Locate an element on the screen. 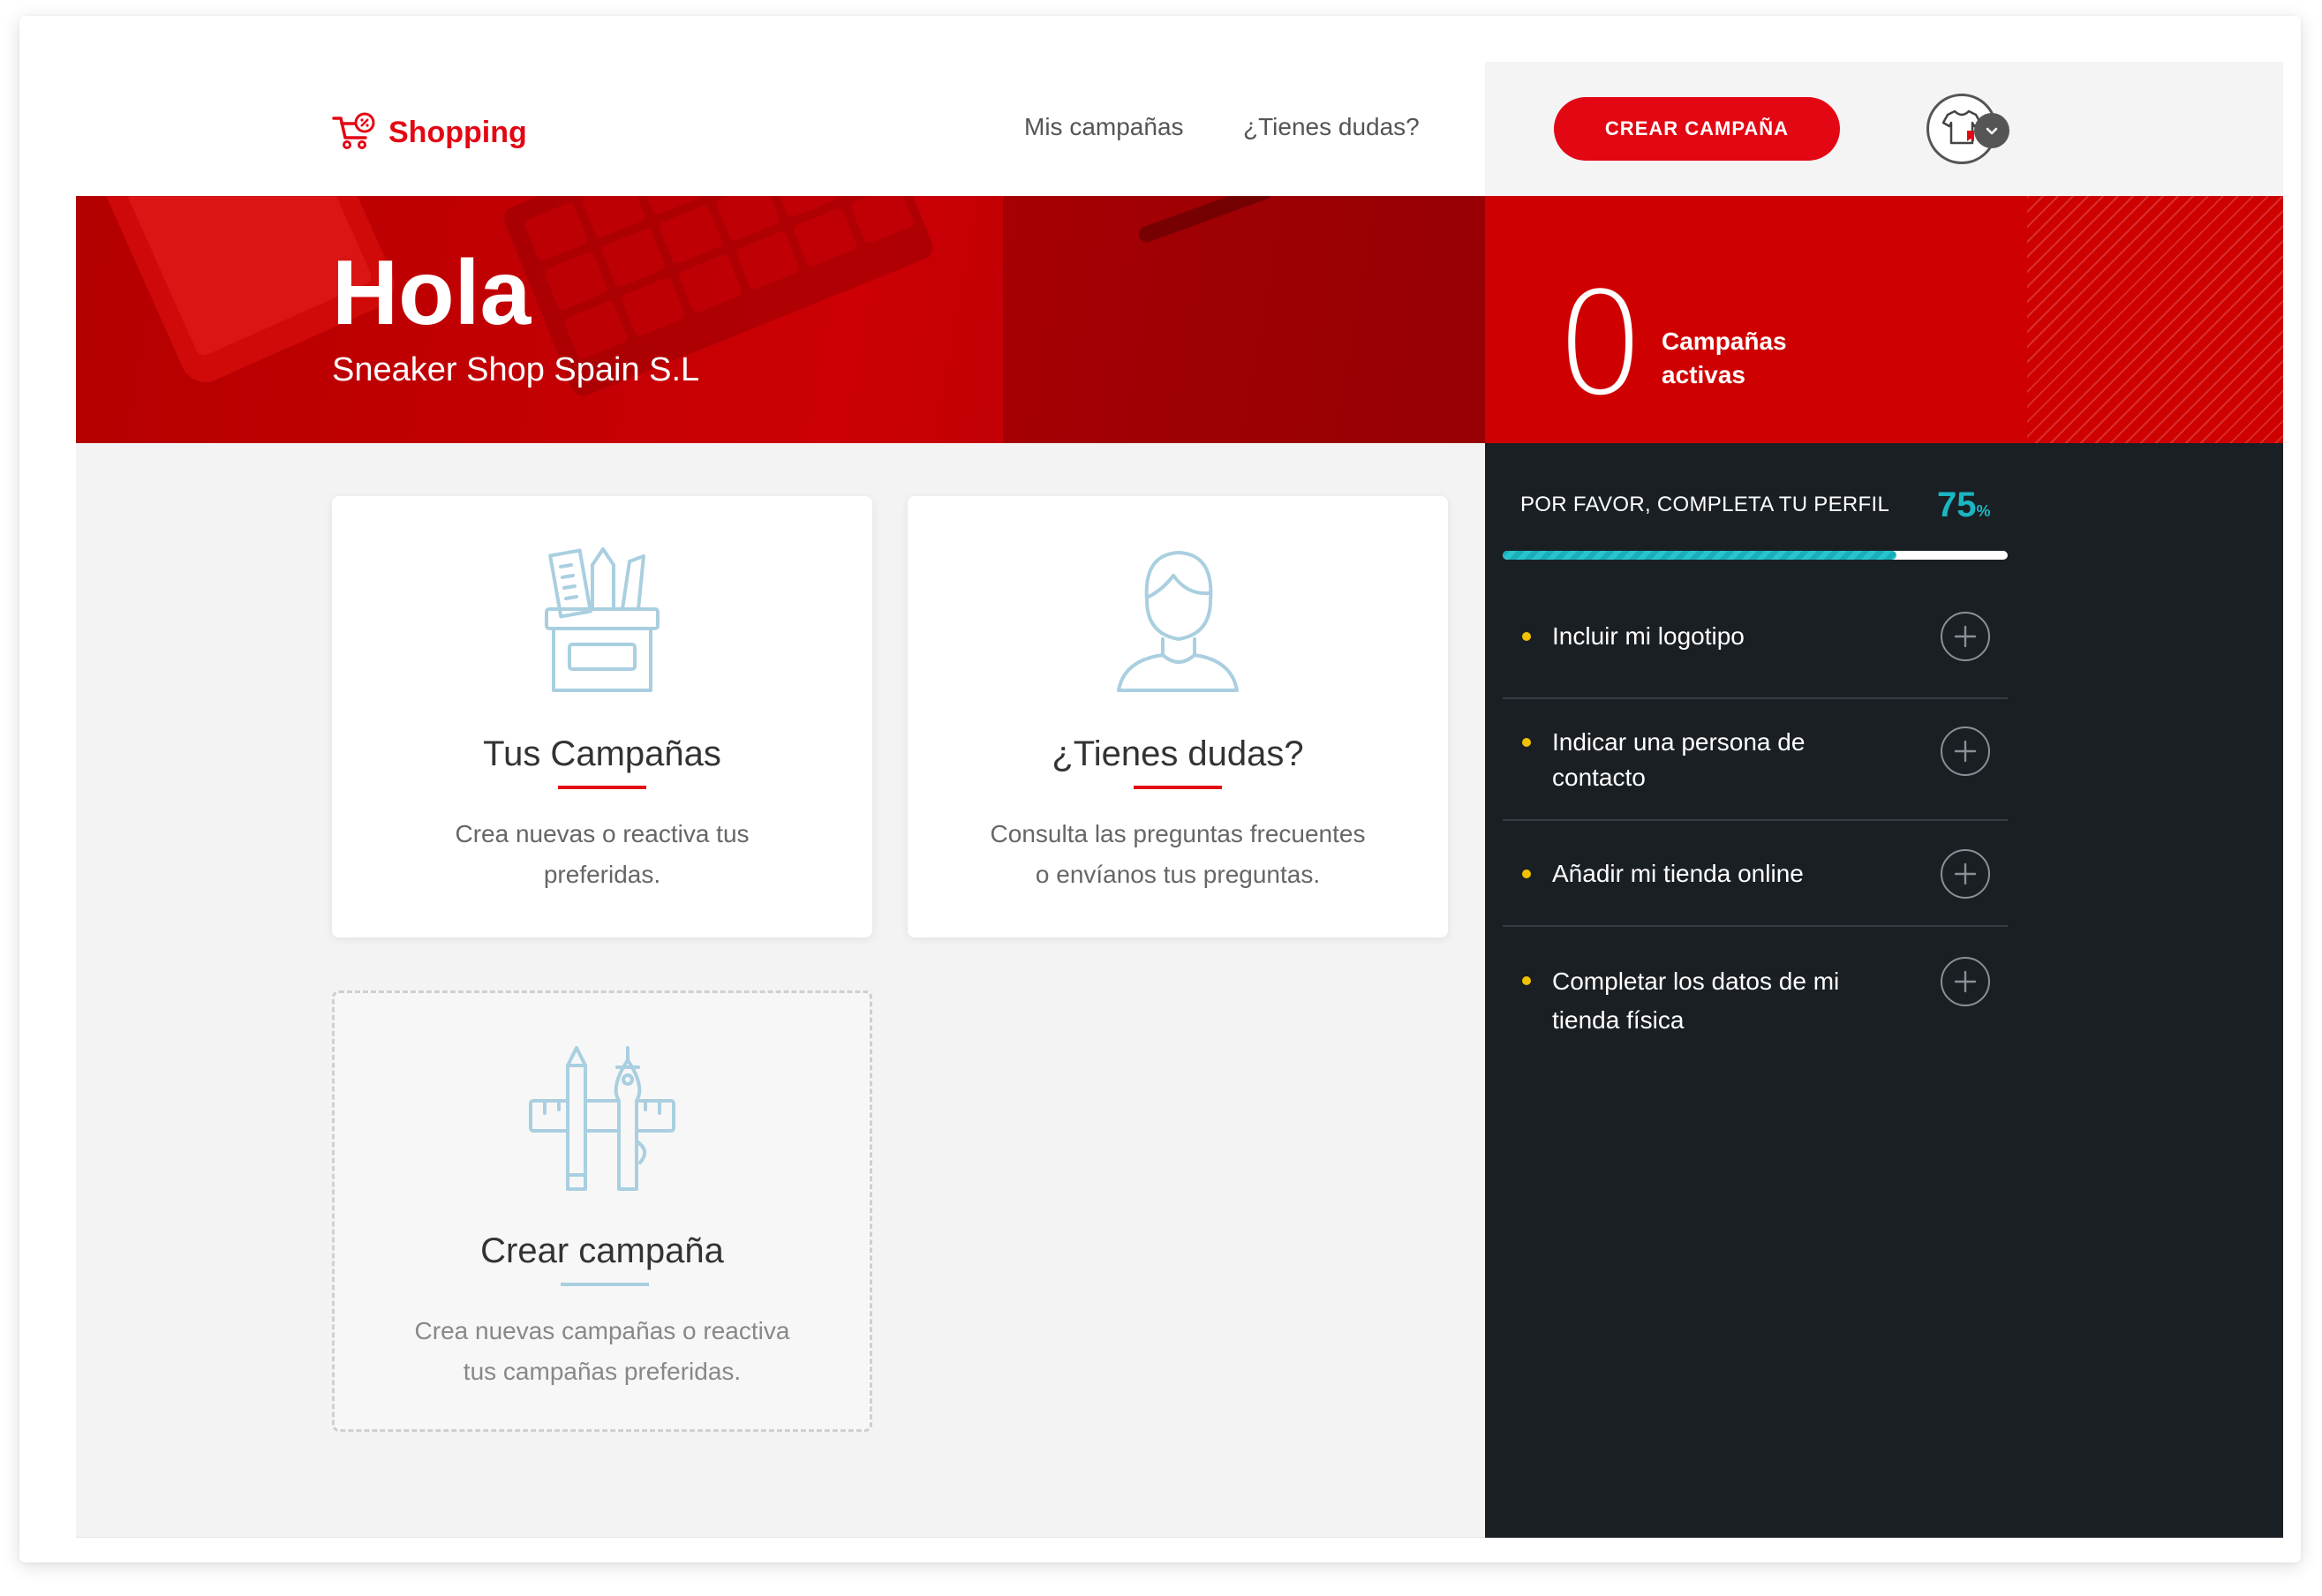 The width and height of the screenshot is (2322, 1596). task-item-contact: Indicar una persona de contacto is located at coordinates (1755, 760).